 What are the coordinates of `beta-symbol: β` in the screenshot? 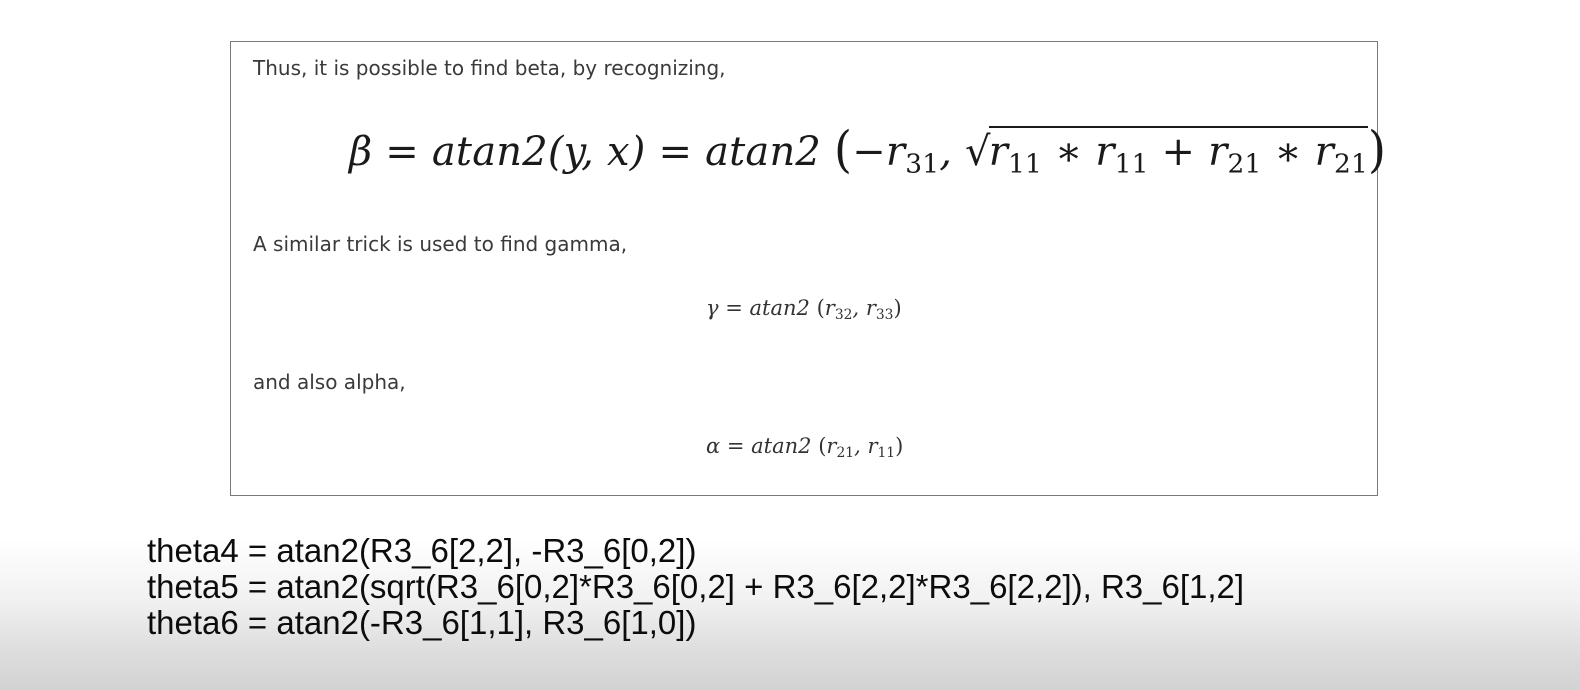 It's located at (361, 152).